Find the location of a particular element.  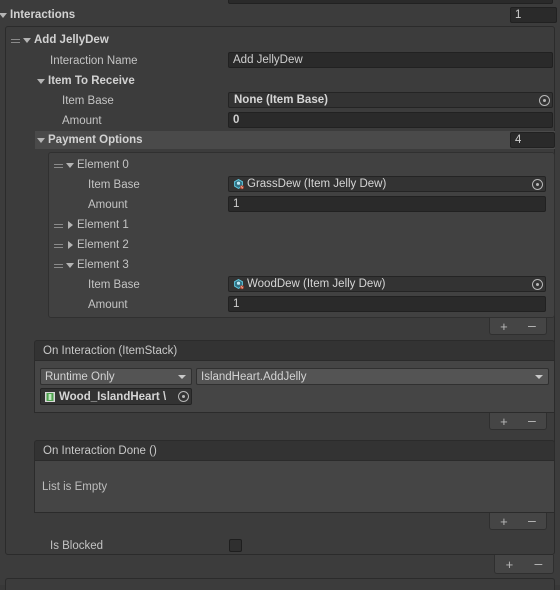

element-2-foldout-icon is located at coordinates (70, 245).